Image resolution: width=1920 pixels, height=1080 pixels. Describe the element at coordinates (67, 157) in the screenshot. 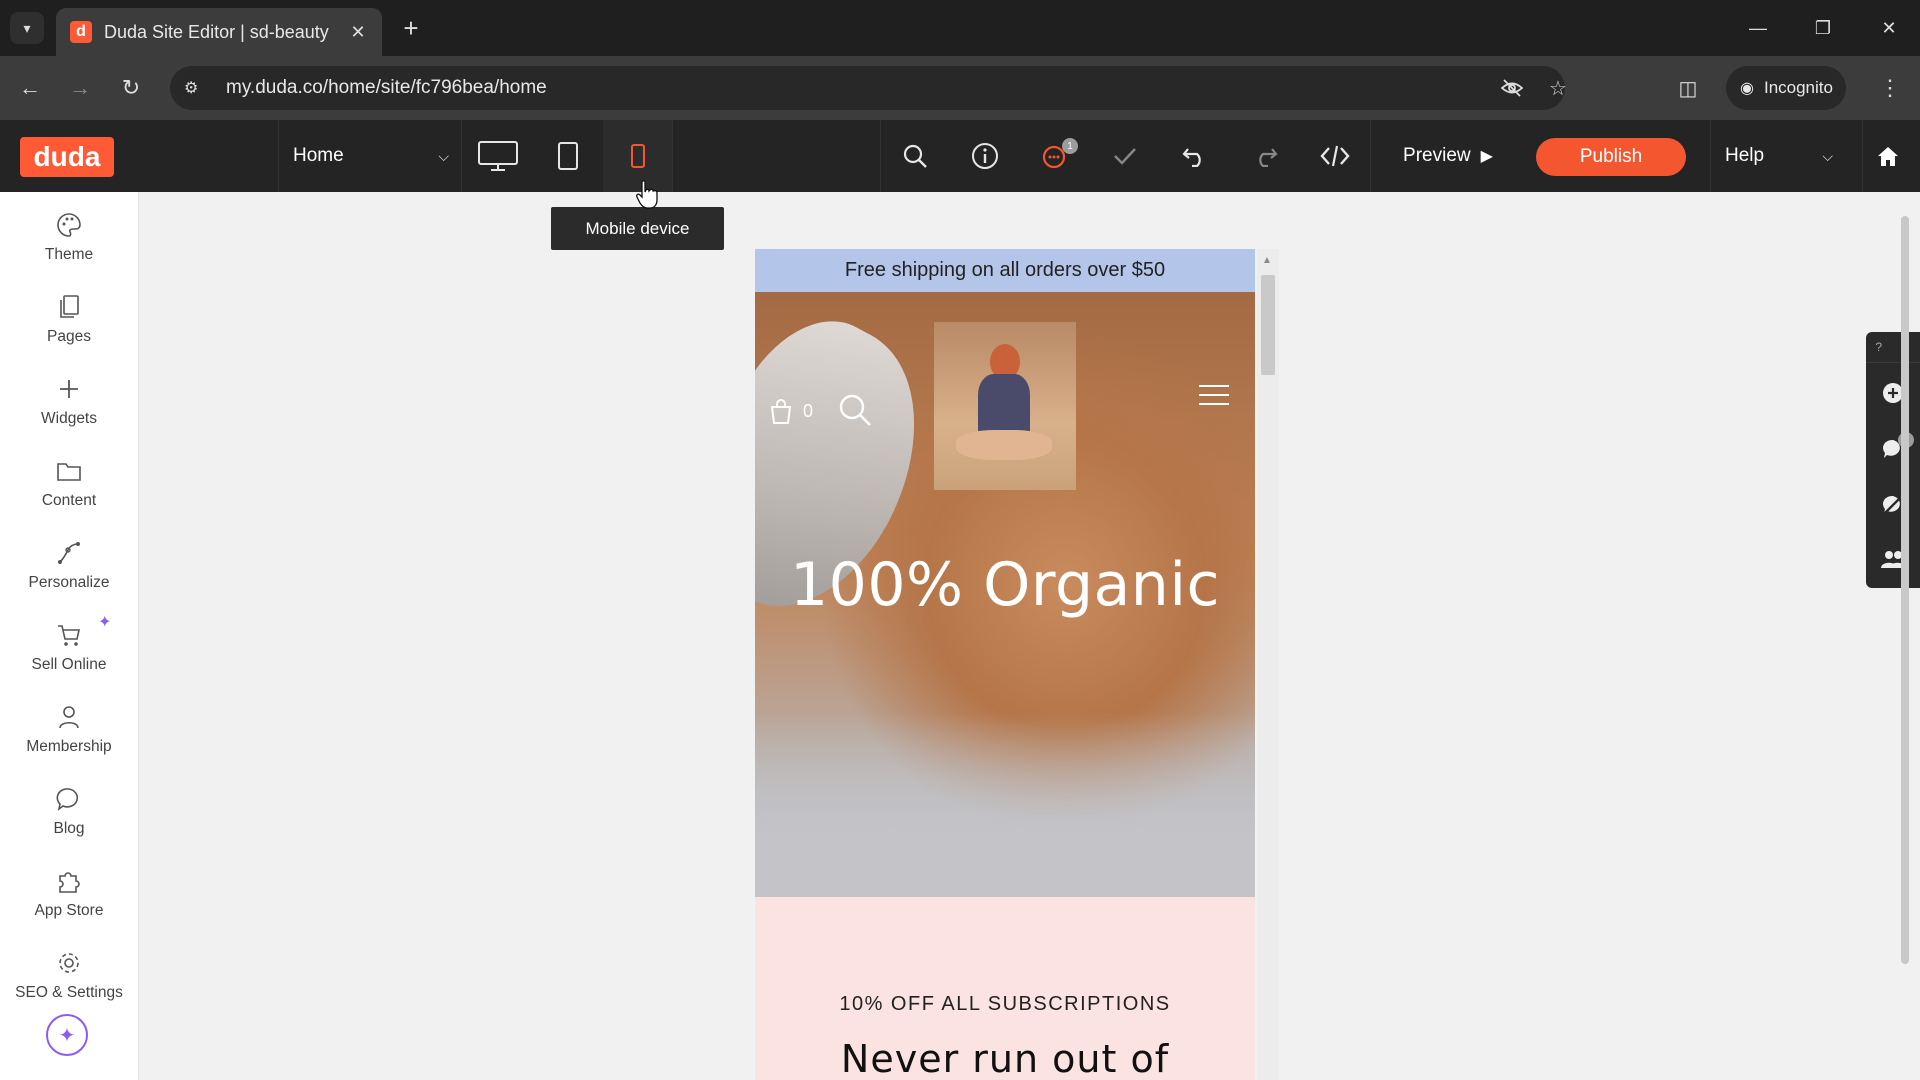

I see `duda-logo: duda` at that location.